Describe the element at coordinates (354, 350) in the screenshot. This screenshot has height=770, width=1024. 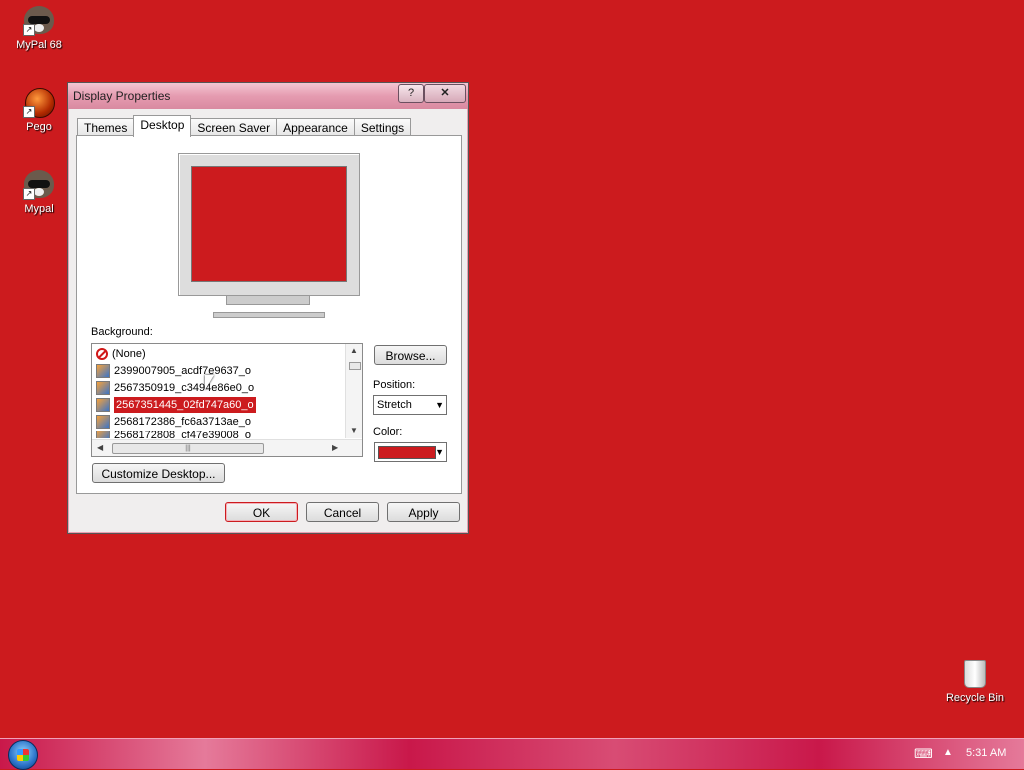
I see `scroll-up-icon: ▲` at that location.